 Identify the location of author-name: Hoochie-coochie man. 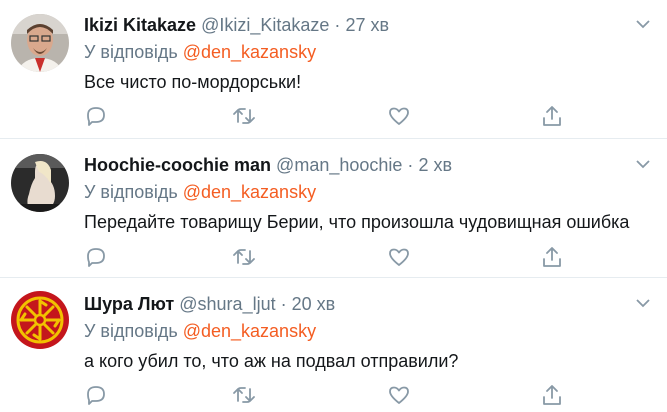
(177, 165).